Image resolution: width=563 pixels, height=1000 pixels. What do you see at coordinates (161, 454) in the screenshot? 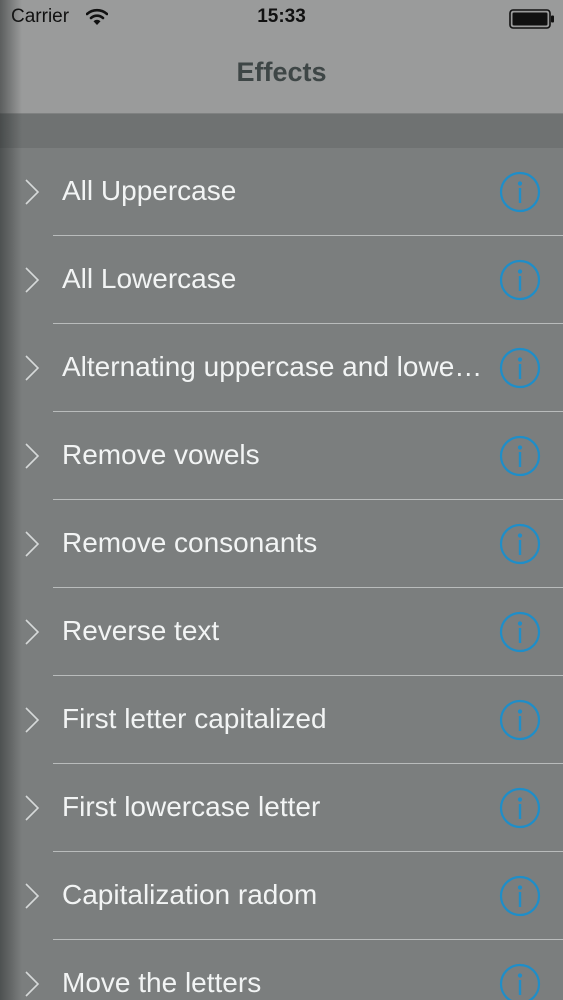
I see `effect-label: Remove vowels` at bounding box center [161, 454].